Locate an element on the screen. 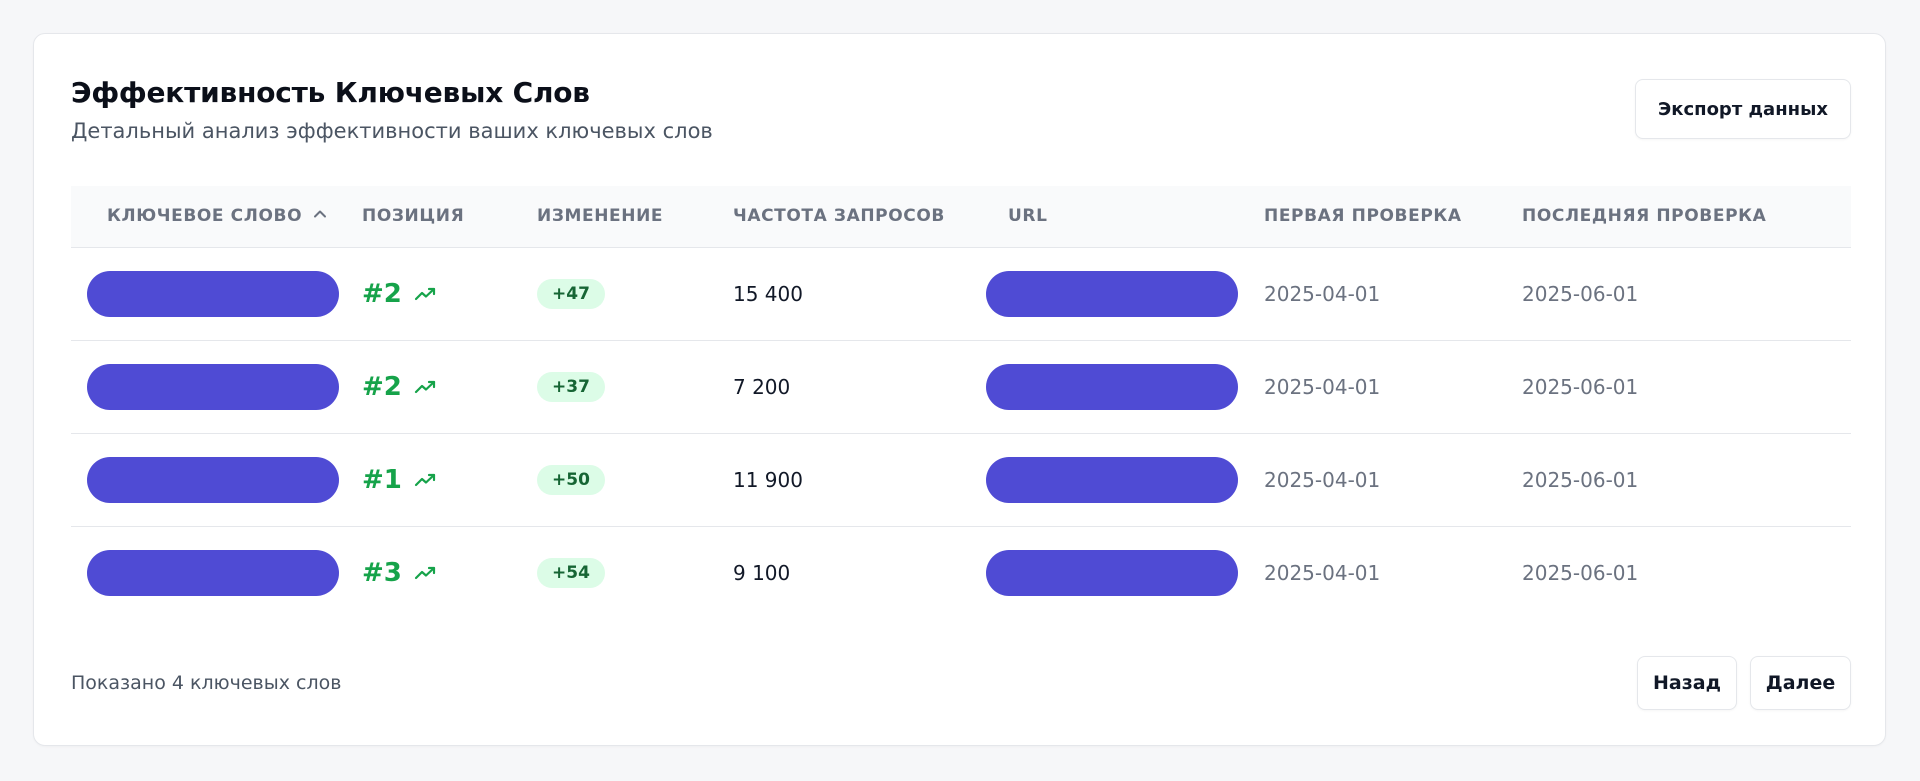 The image size is (1920, 781). column-header-url: URL is located at coordinates (1125, 217).